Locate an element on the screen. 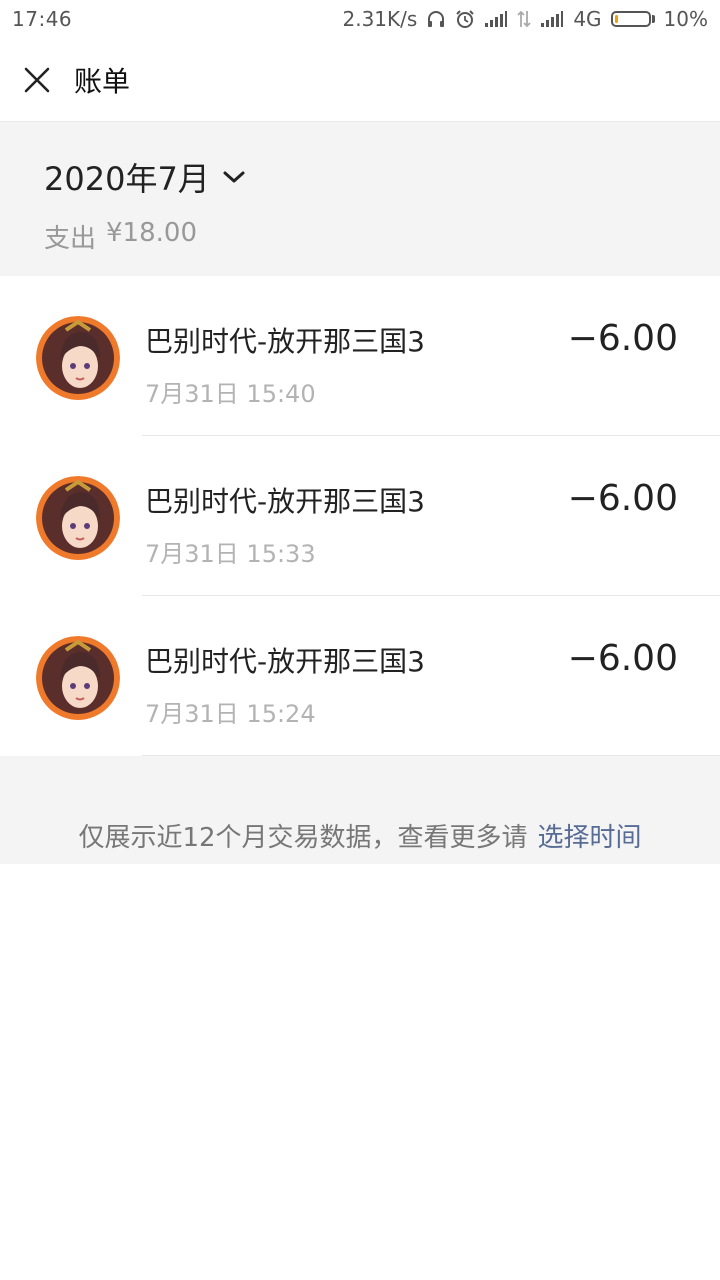 The height and width of the screenshot is (1280, 720). transaction-row: 巴别时代-放开那三国3 7月31日 15:40 −6.00 is located at coordinates (360, 356).